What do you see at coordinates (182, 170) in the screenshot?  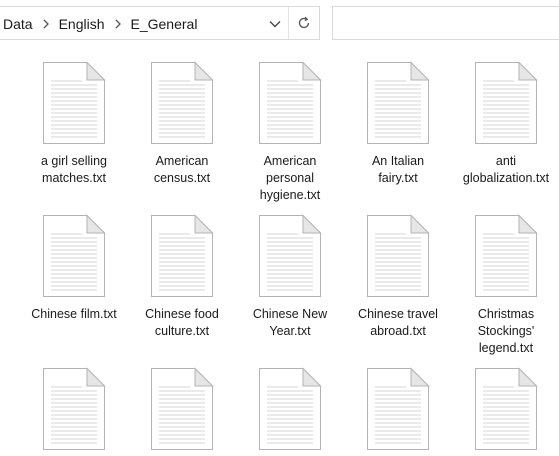 I see `file-name: American census.txt` at bounding box center [182, 170].